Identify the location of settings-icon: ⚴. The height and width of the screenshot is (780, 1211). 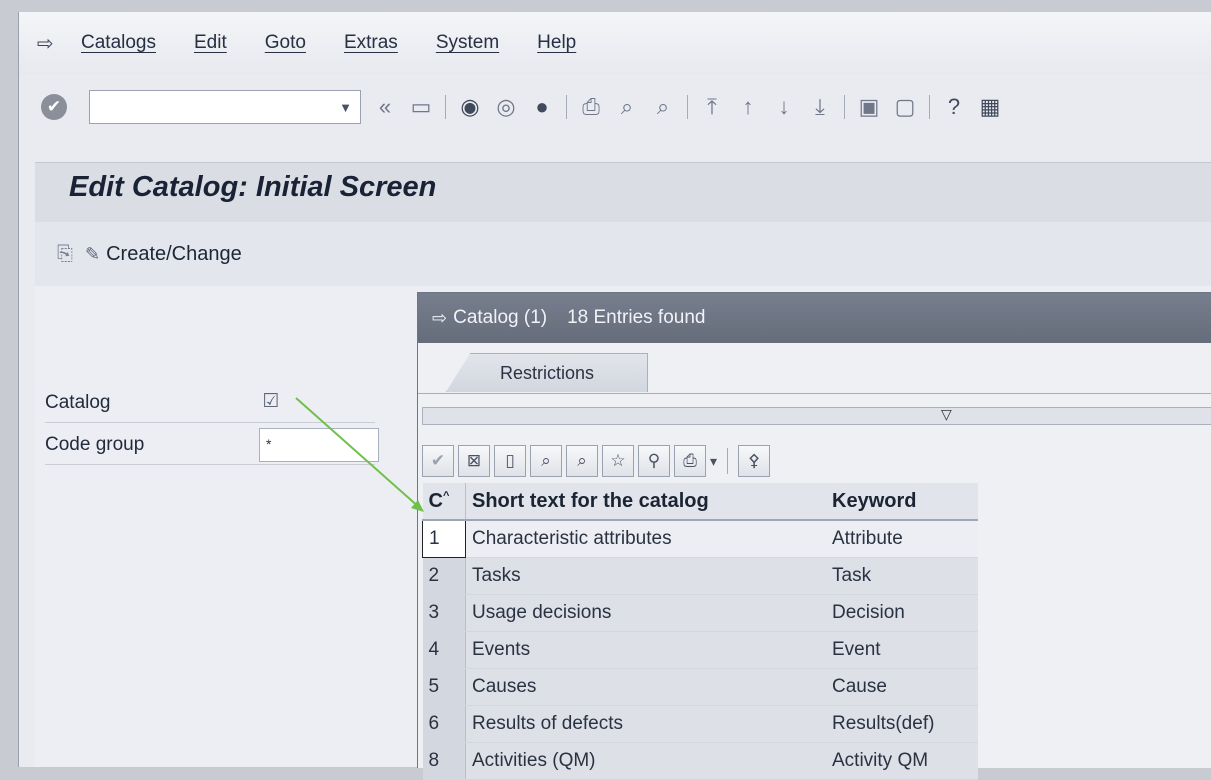
(754, 461).